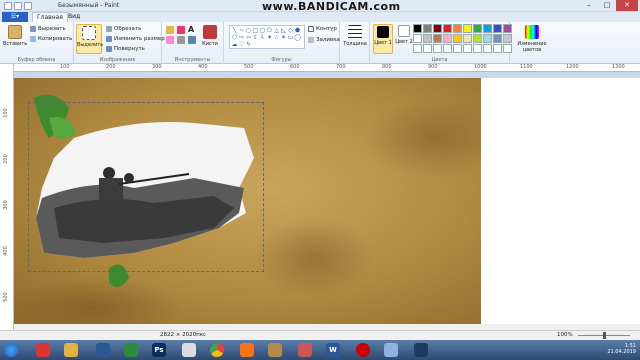  I want to click on pencil-icon, so click(170, 30).